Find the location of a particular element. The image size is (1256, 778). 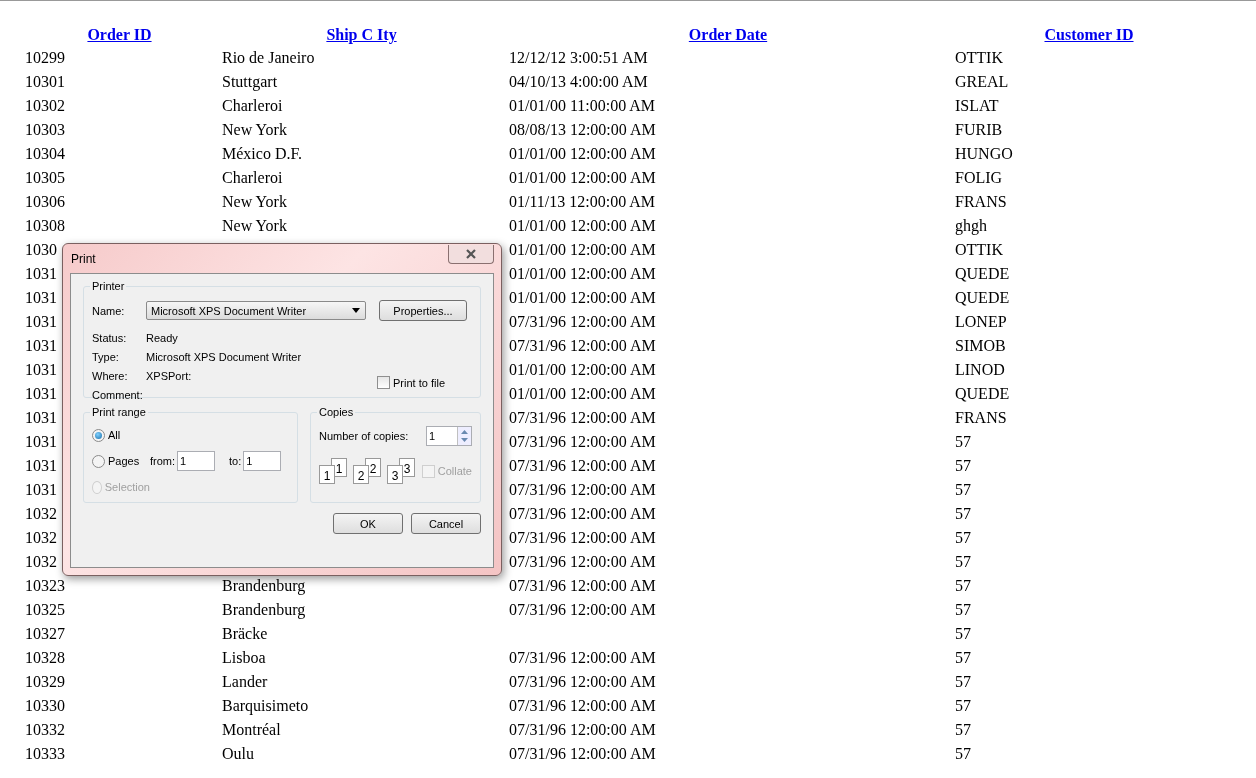

table-cell: ghgh is located at coordinates (971, 225).